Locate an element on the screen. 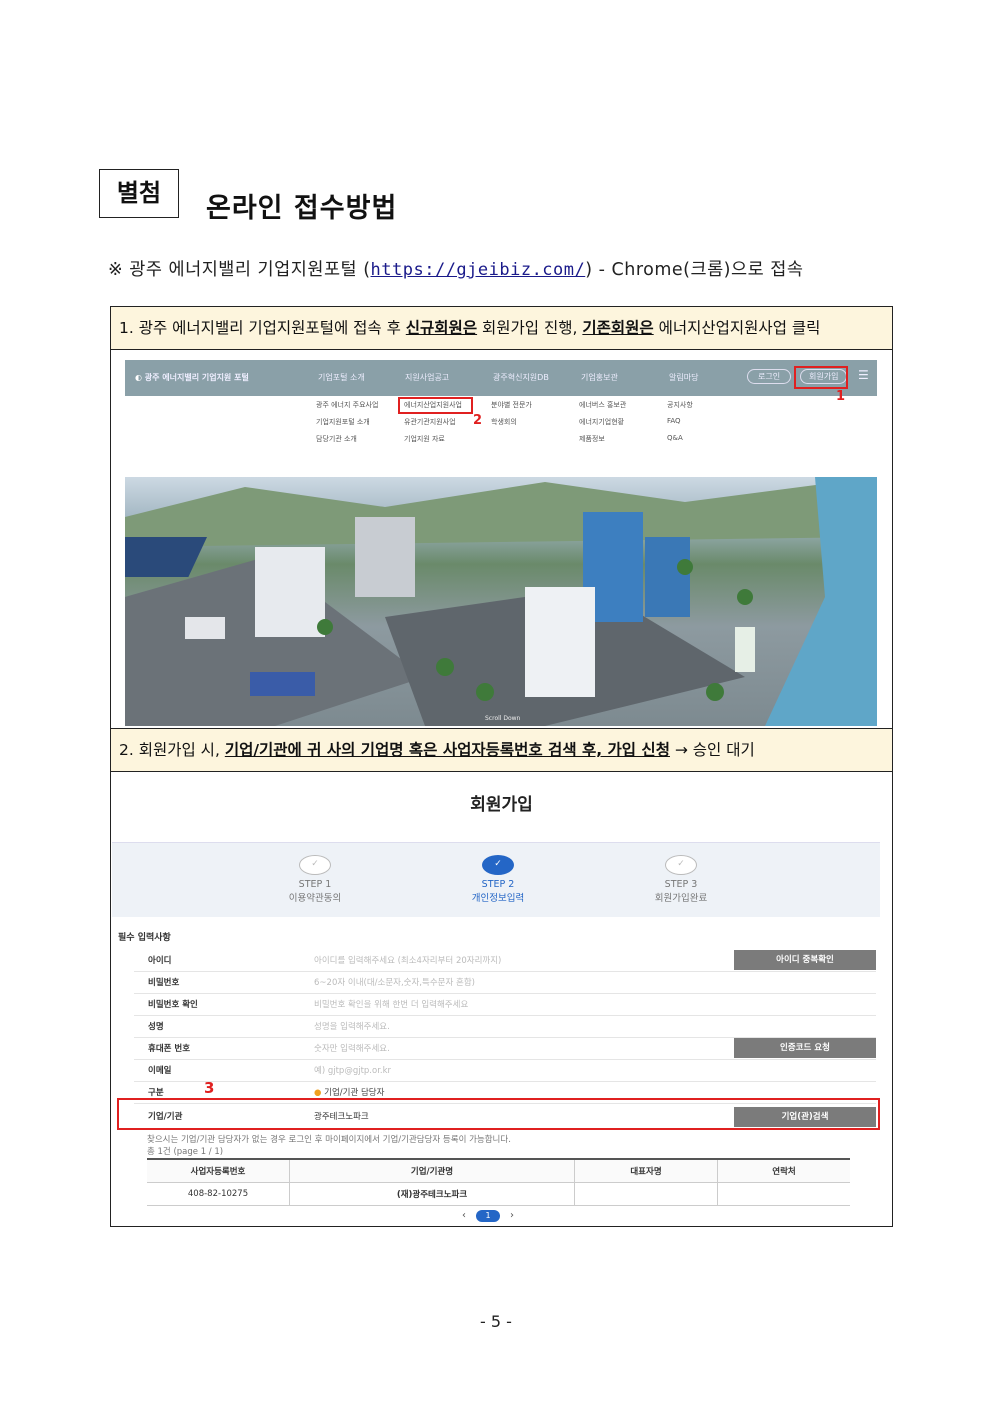 This screenshot has width=992, height=1403. page-number: - 5 - is located at coordinates (496, 1321).